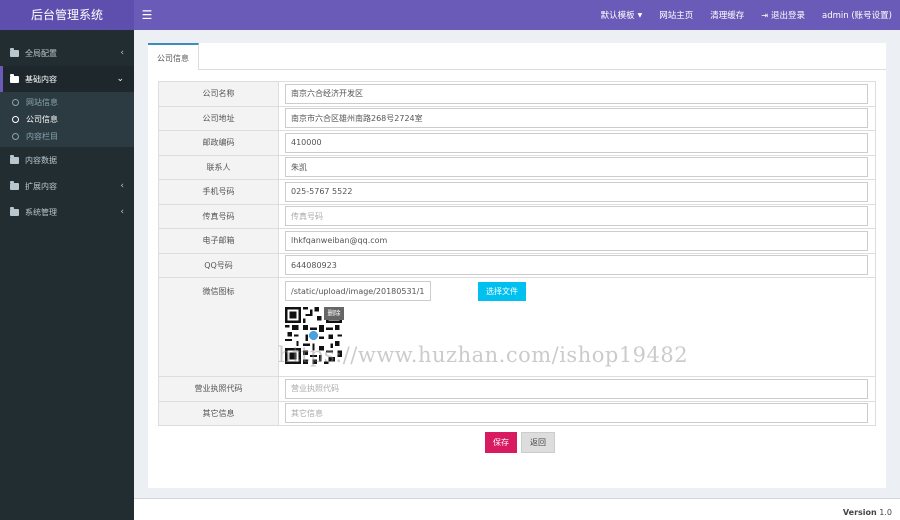 The width and height of the screenshot is (900, 520). Describe the element at coordinates (41, 79) in the screenshot. I see `sidebar-item-label: 基础内容` at that location.